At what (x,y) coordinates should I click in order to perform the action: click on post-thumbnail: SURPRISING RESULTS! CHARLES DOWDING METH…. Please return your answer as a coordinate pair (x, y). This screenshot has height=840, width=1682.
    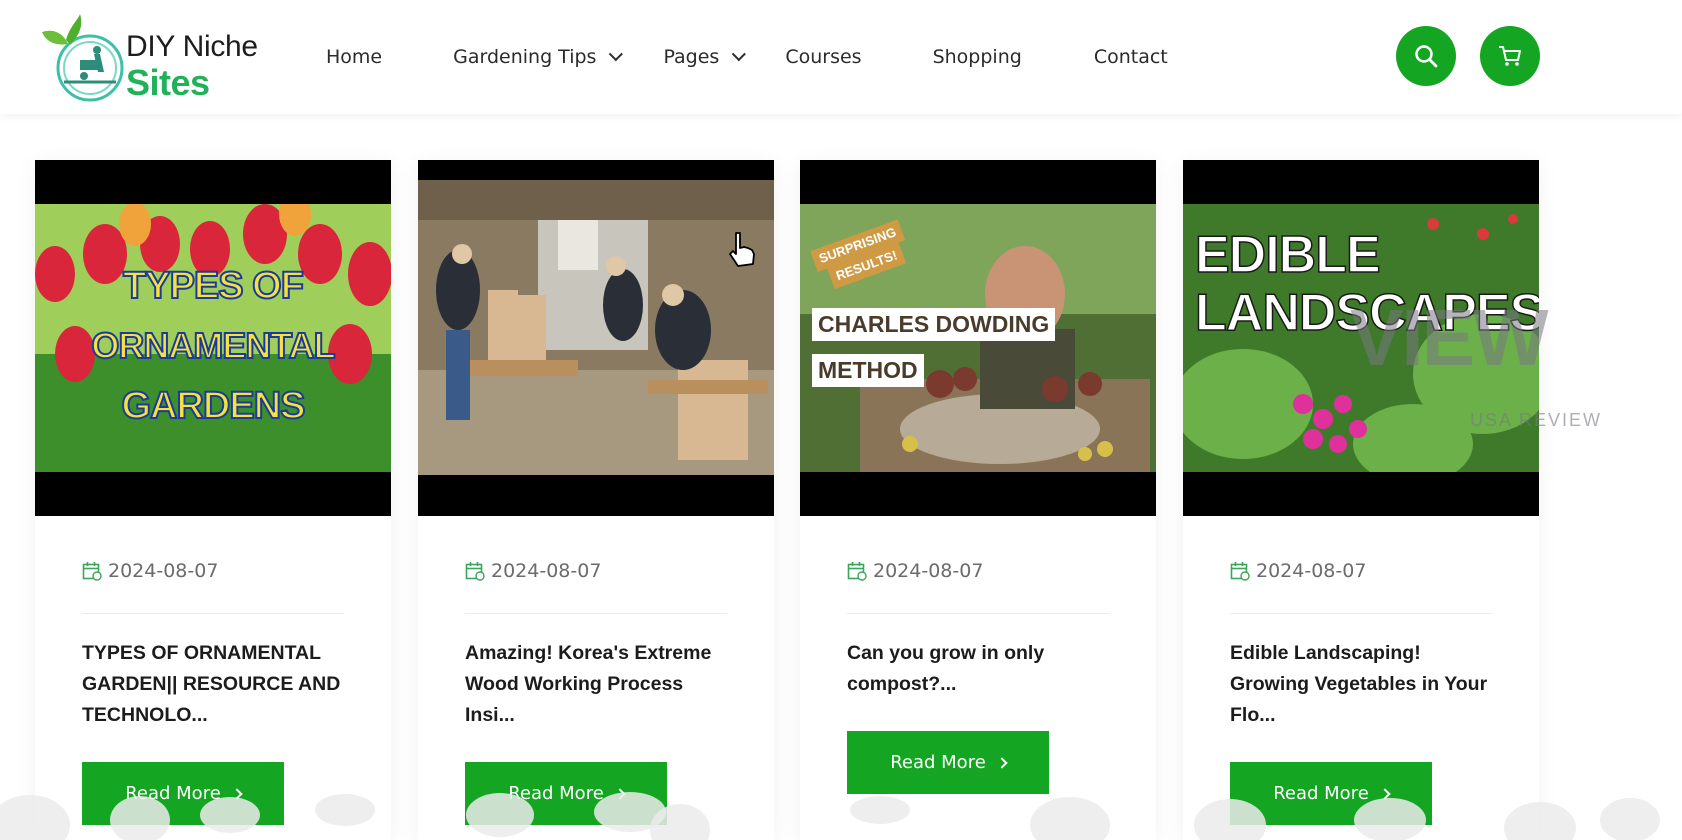
    Looking at the image, I should click on (978, 338).